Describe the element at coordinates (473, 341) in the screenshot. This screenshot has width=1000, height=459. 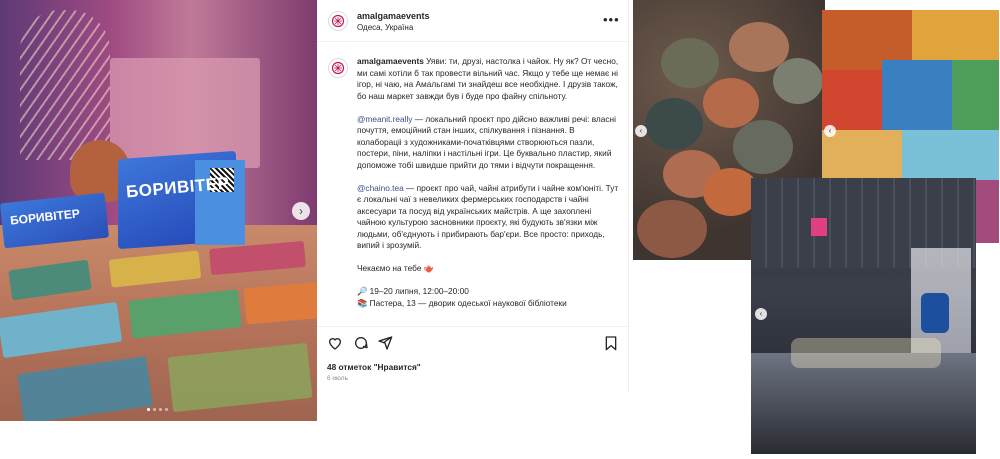
I see `post-actions` at that location.